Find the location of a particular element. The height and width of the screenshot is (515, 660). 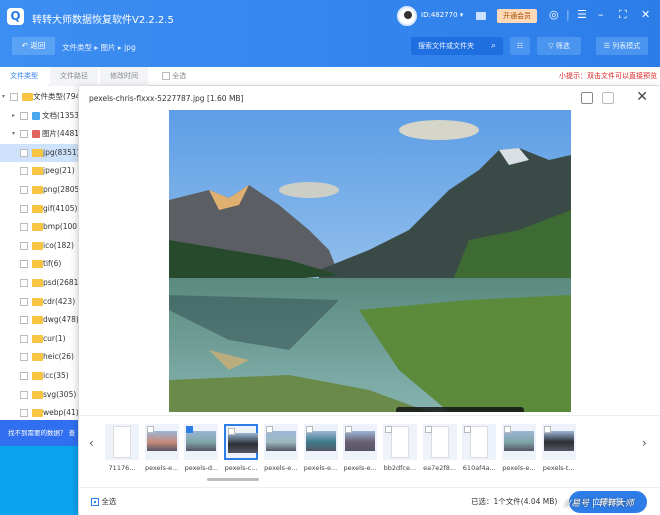

minimize-icon: – is located at coordinates (601, 14).